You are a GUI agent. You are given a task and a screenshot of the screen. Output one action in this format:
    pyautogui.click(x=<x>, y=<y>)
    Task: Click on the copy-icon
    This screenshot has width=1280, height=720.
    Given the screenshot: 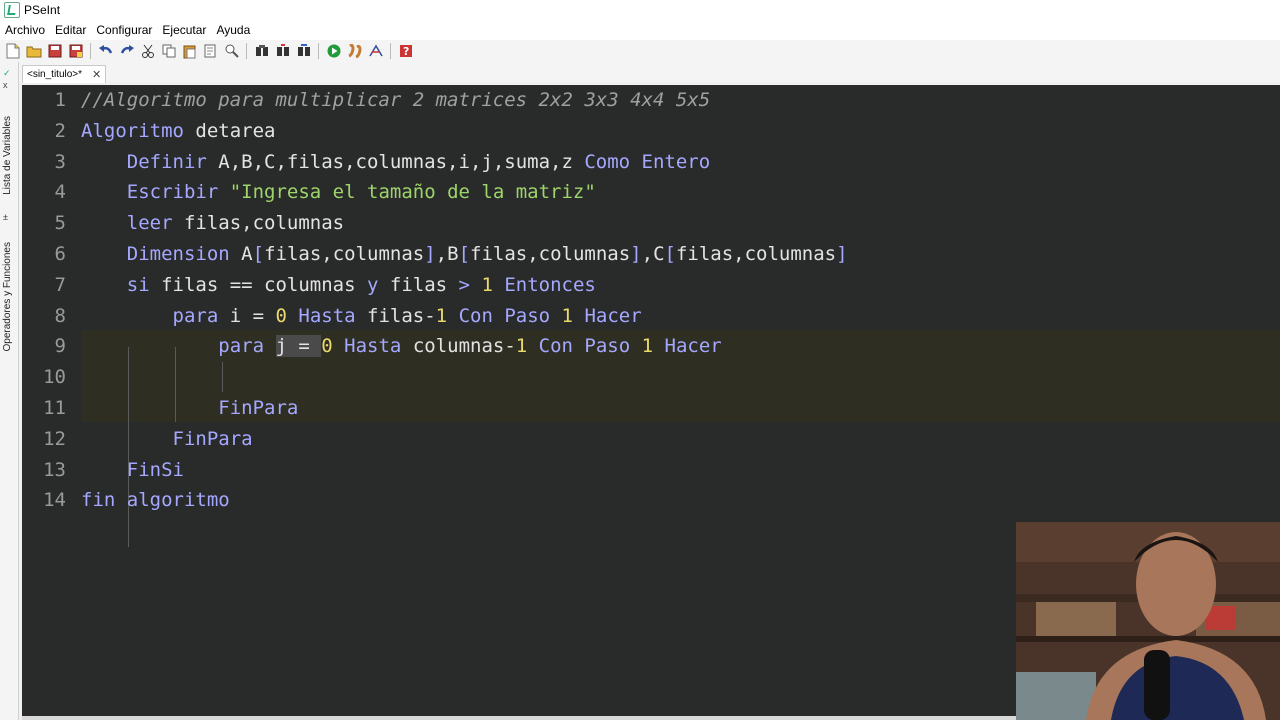 What is the action you would take?
    pyautogui.click(x=169, y=51)
    